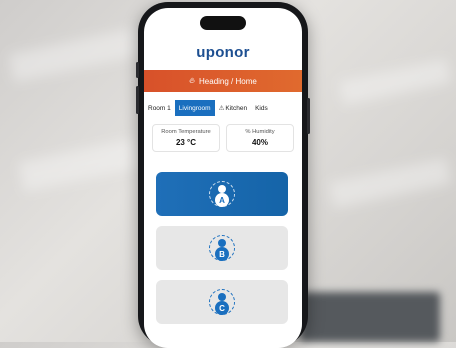  I want to click on user-icon: A, so click(222, 194).